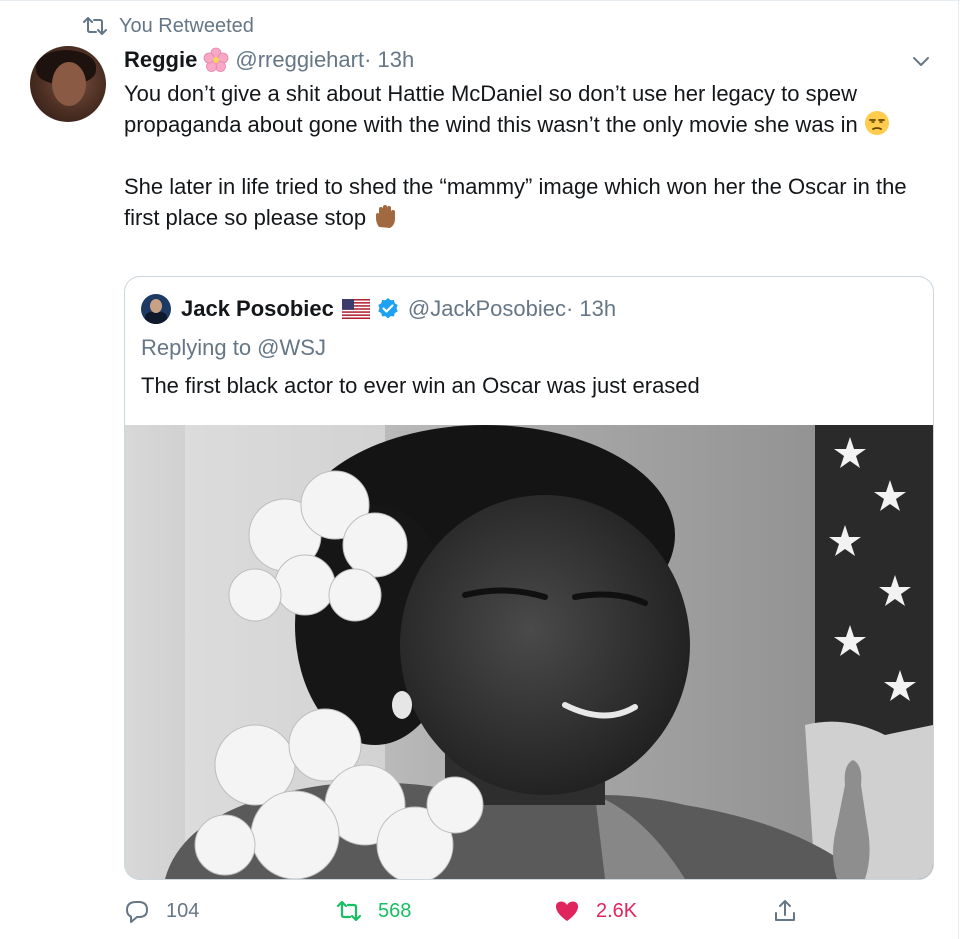 Image resolution: width=980 pixels, height=939 pixels. I want to click on heart-icon, so click(567, 911).